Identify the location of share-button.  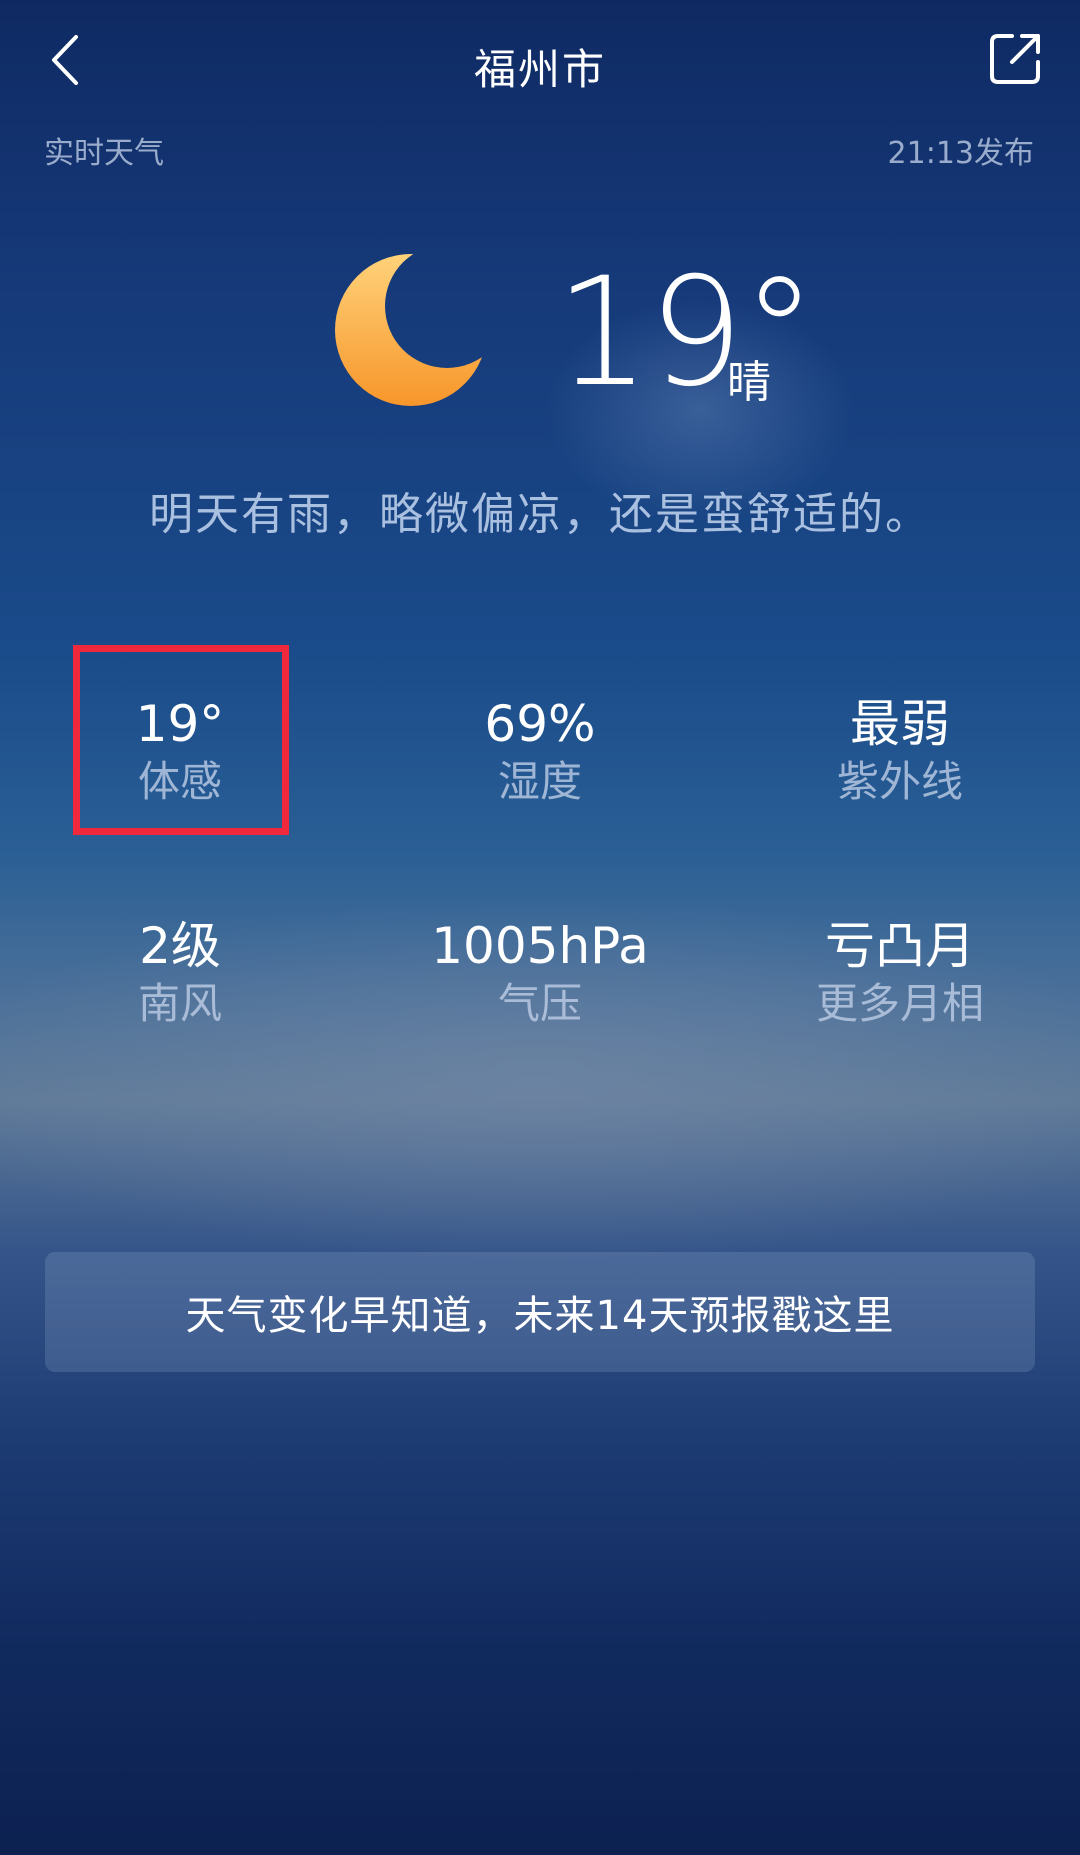
(1018, 60).